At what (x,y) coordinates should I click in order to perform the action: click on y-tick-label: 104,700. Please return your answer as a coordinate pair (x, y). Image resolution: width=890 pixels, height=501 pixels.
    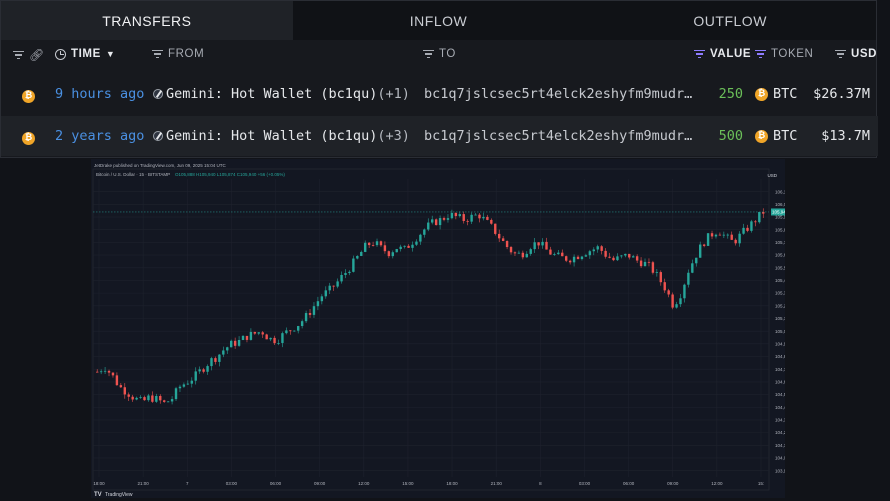
    Looking at the image, I should click on (780, 369).